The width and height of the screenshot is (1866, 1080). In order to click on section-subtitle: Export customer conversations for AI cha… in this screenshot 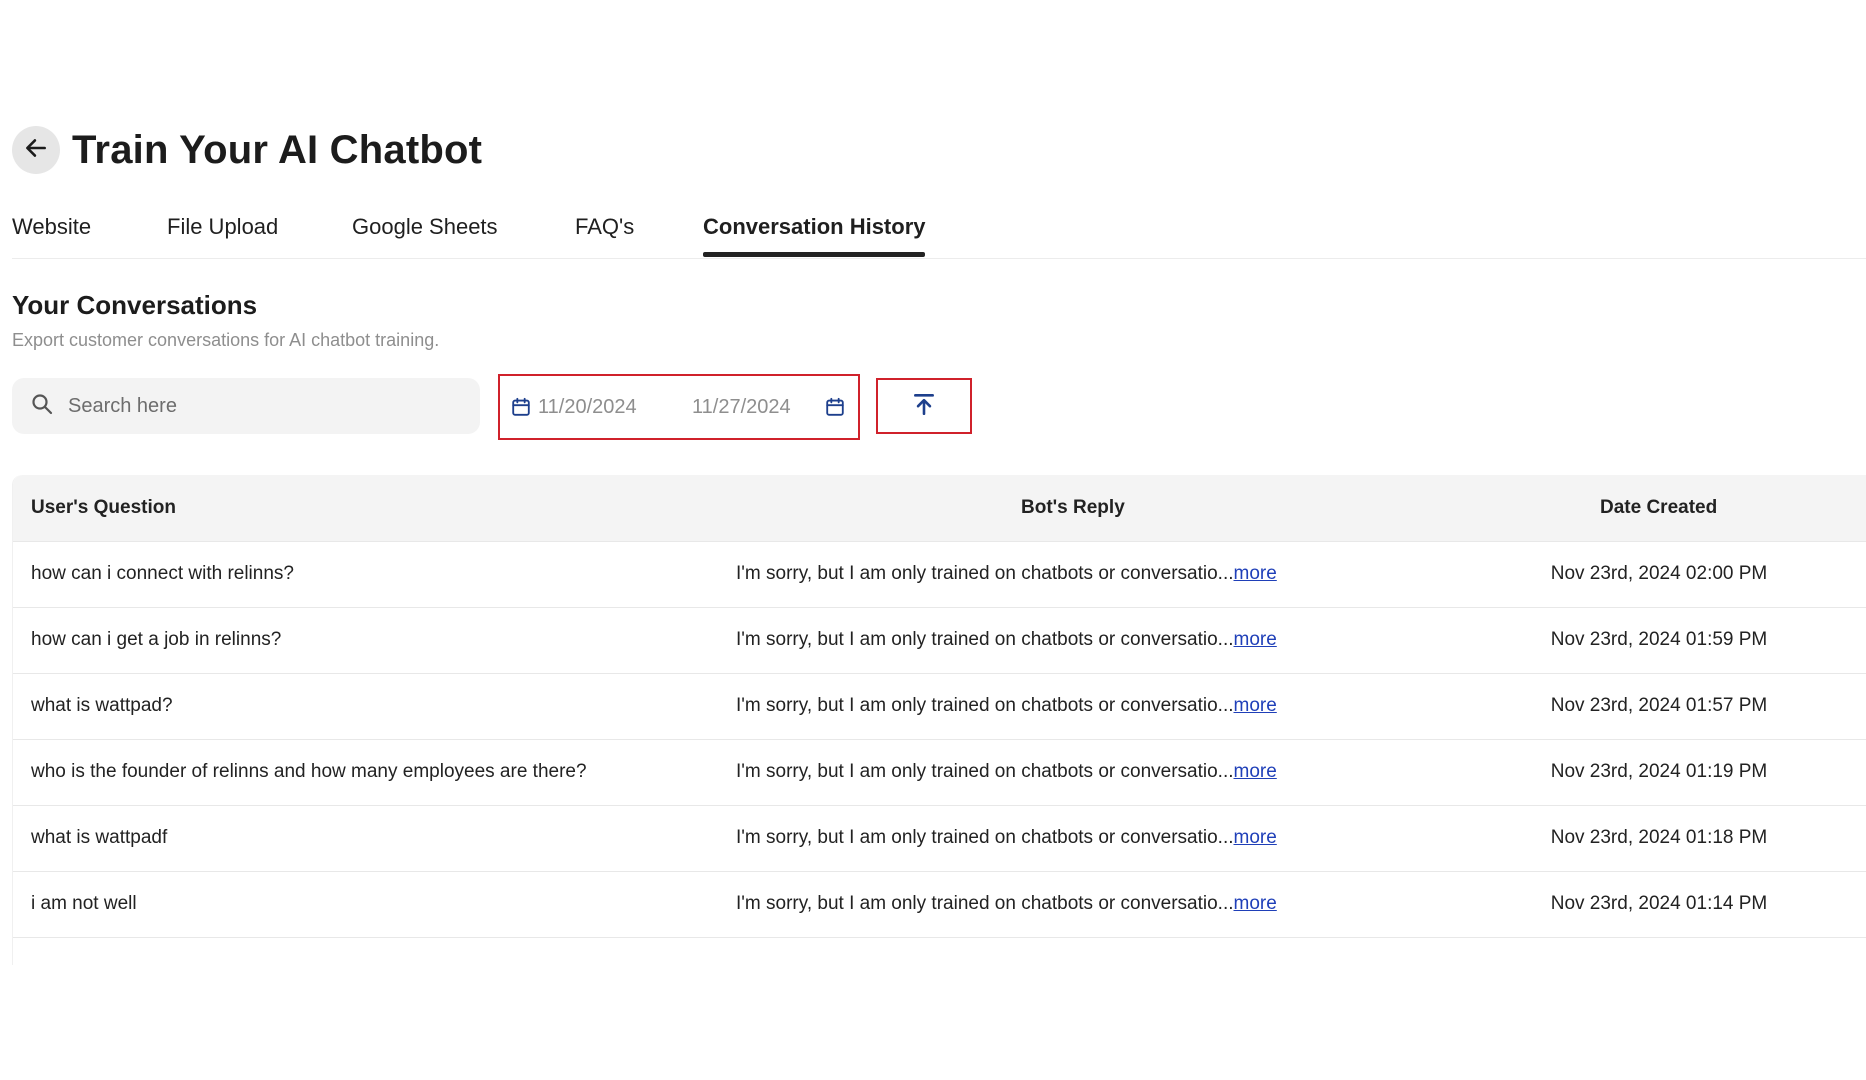, I will do `click(226, 340)`.